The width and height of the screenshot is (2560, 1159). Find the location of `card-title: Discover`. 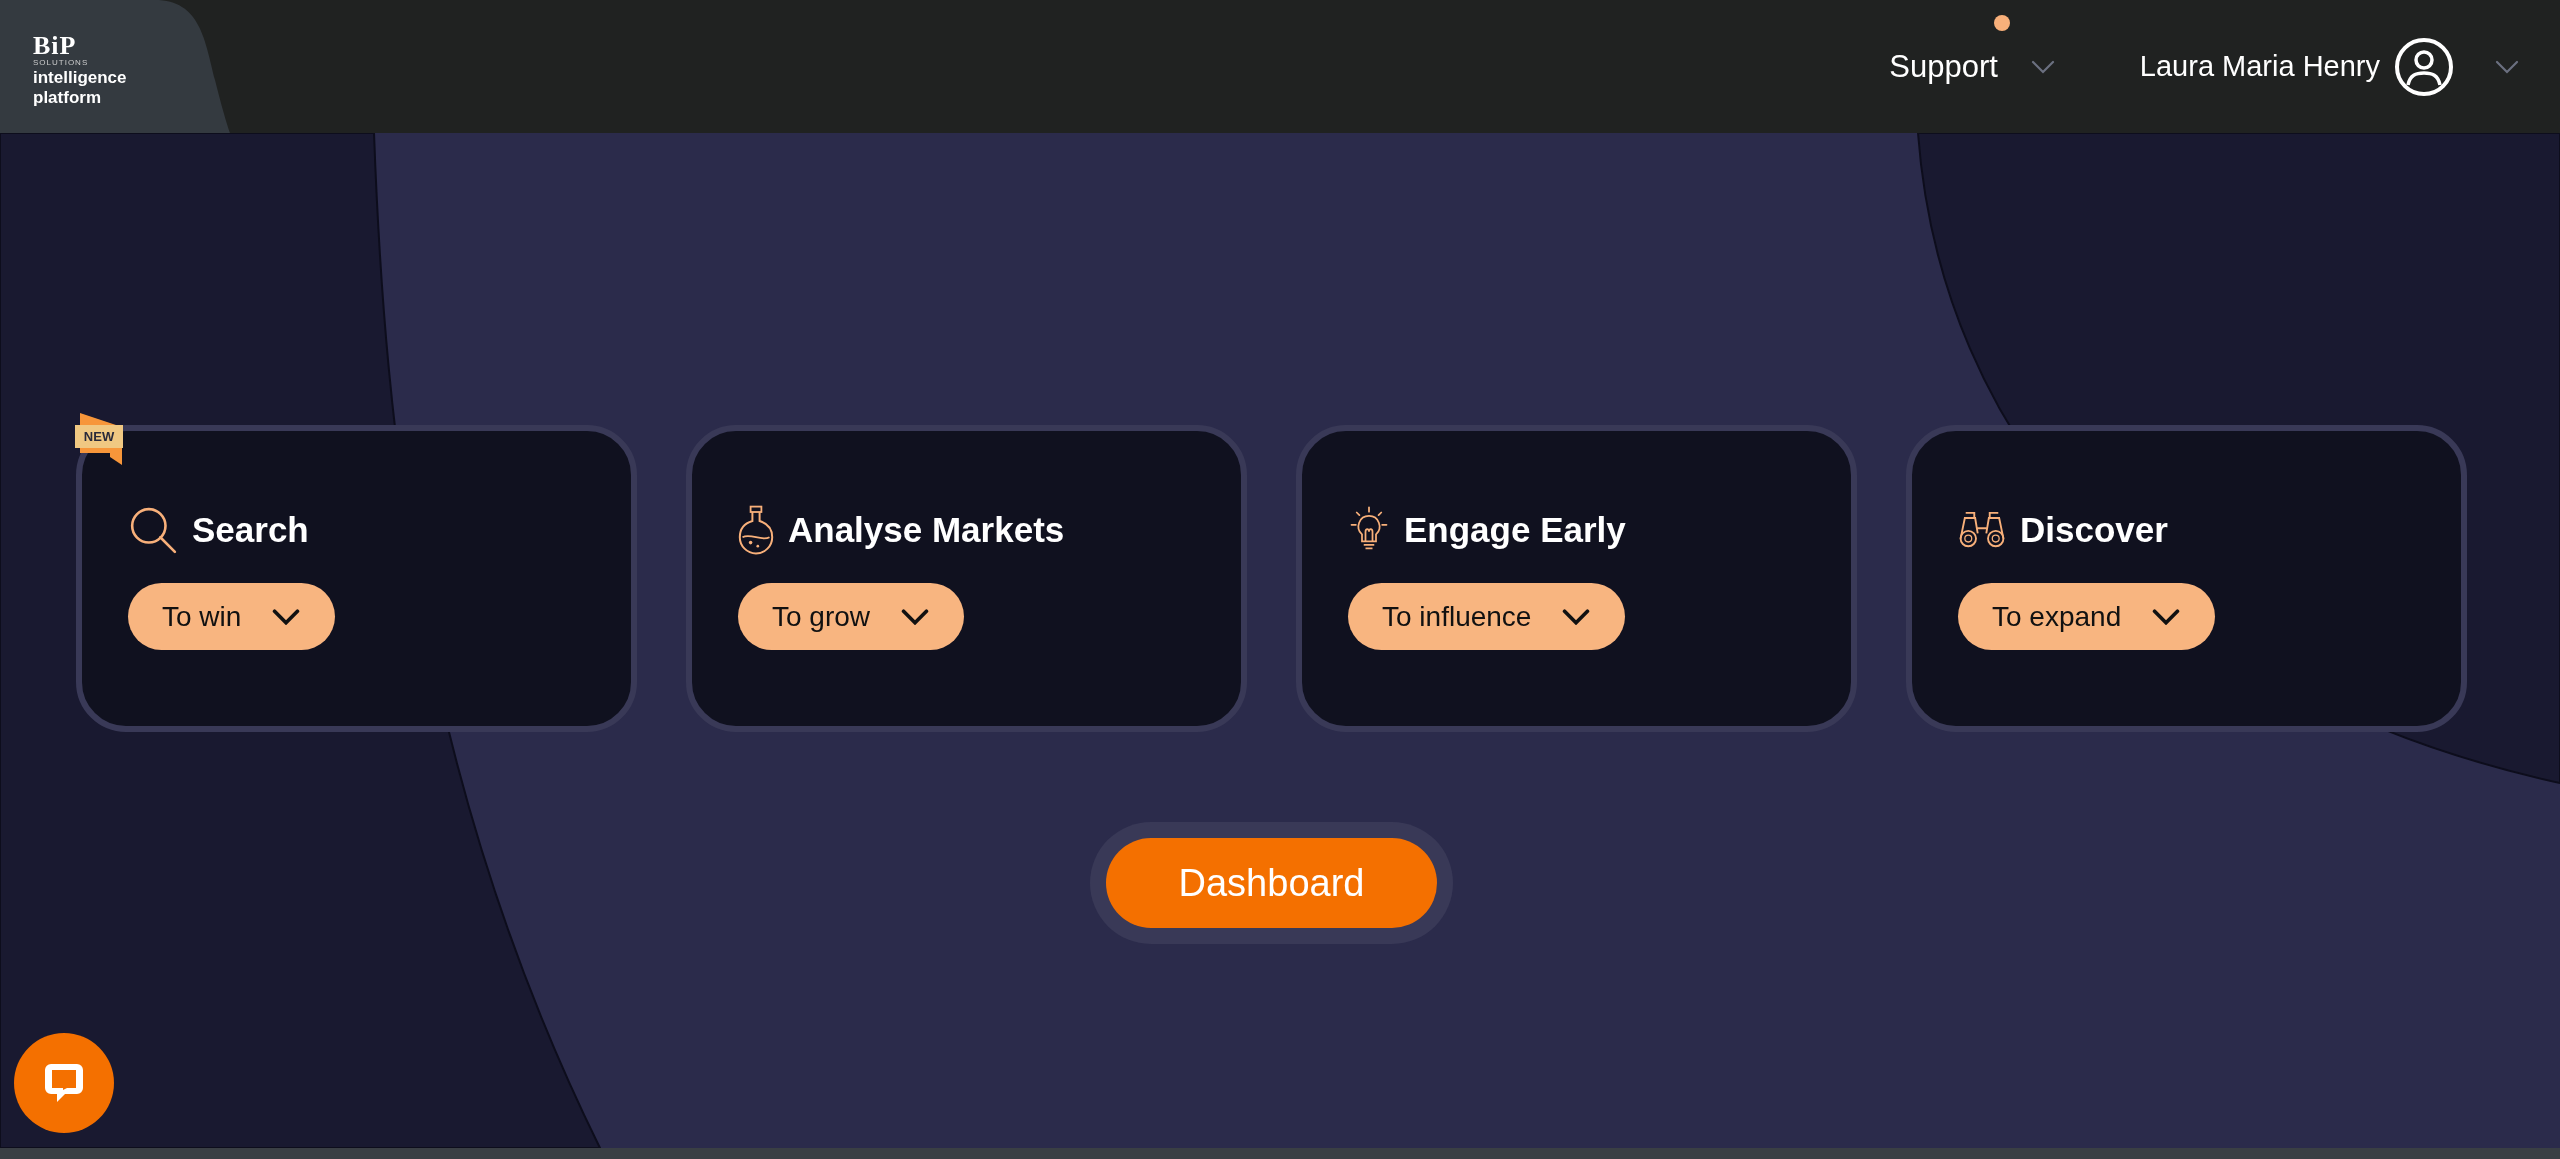

card-title: Discover is located at coordinates (2094, 530).